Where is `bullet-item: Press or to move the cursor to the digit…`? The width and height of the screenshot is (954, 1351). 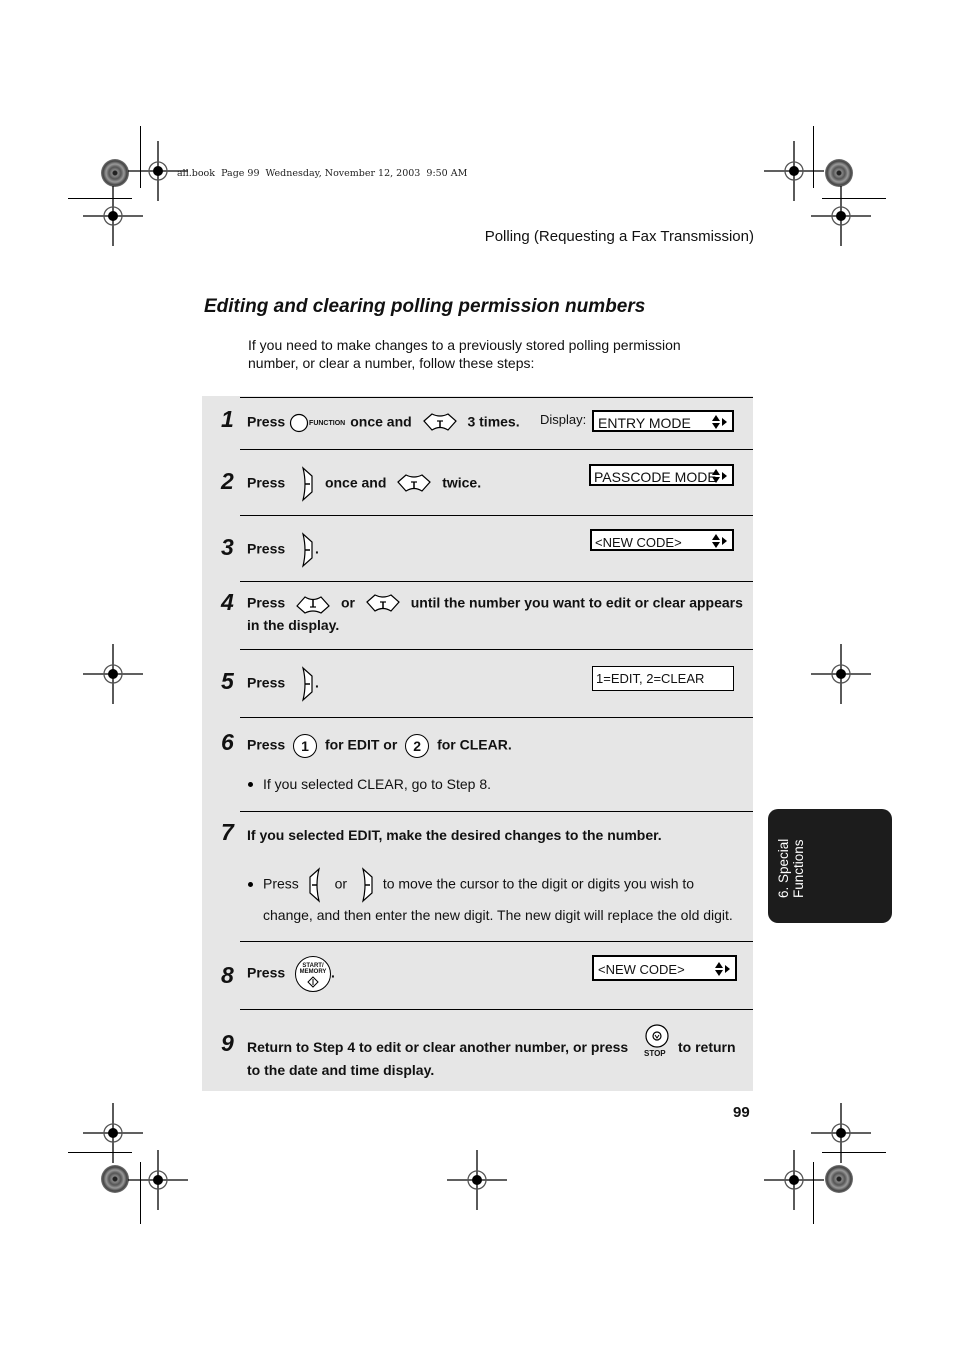
bullet-item: Press or to move the cursor to the digit… is located at coordinates (471, 885).